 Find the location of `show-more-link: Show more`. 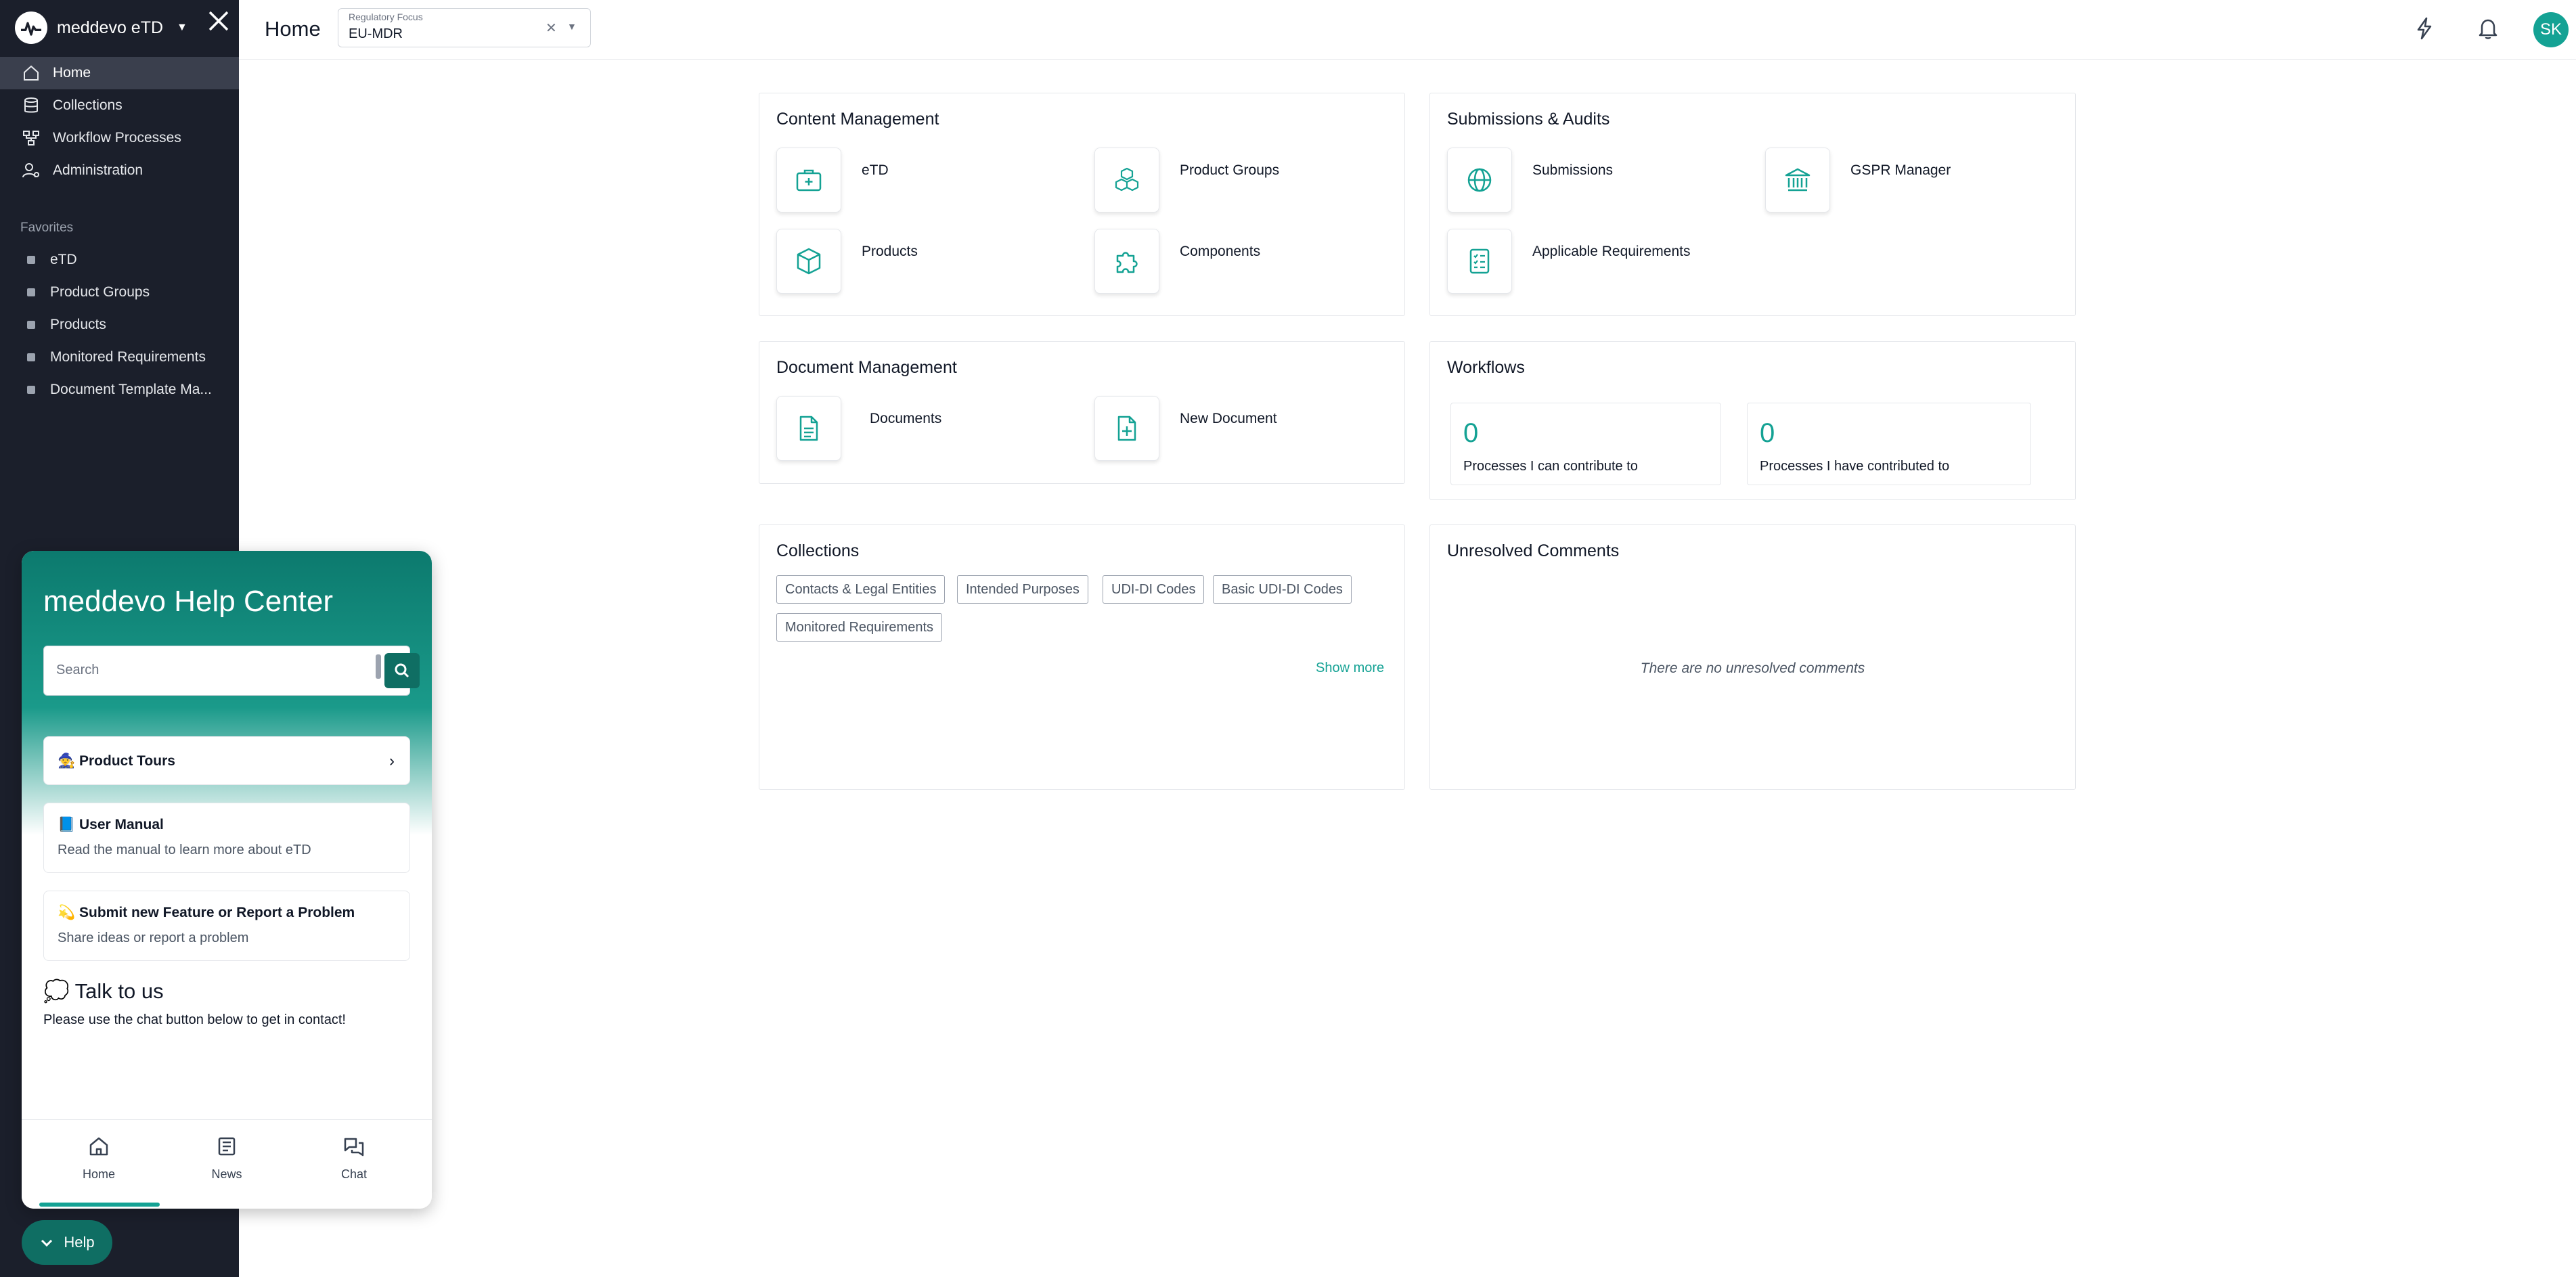

show-more-link: Show more is located at coordinates (1350, 668).